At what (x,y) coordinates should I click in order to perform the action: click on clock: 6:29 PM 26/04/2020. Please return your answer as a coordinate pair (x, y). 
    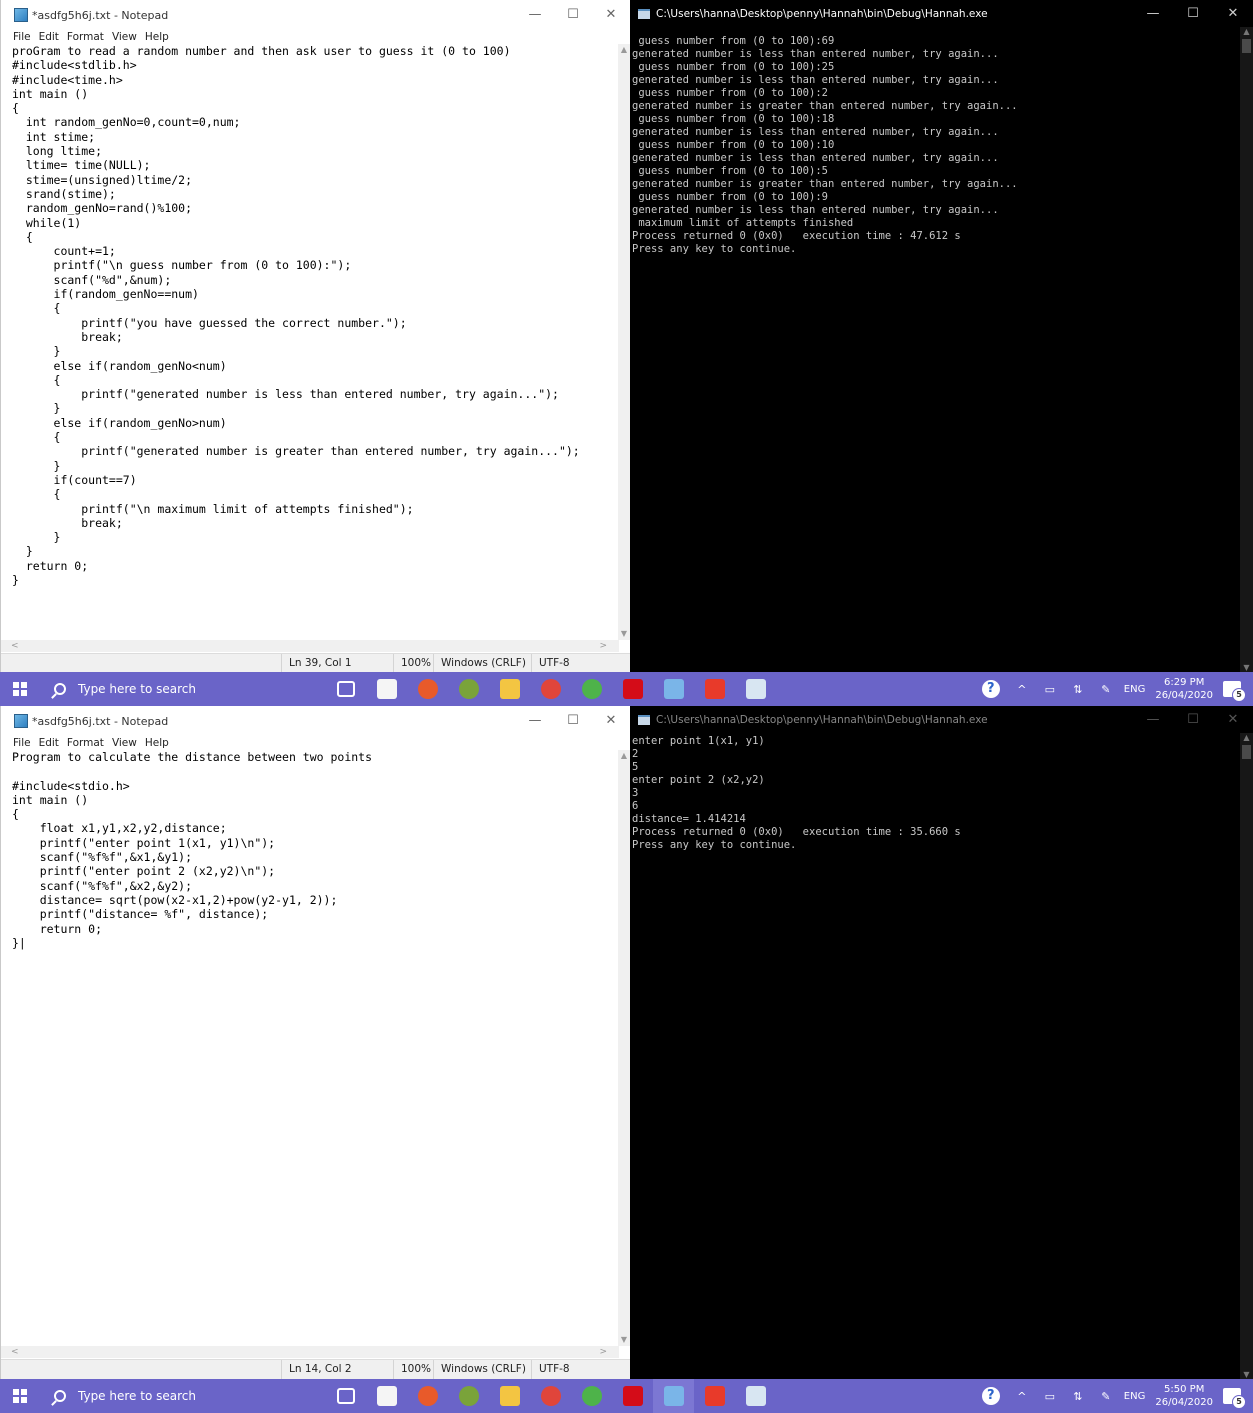
    Looking at the image, I should click on (1184, 689).